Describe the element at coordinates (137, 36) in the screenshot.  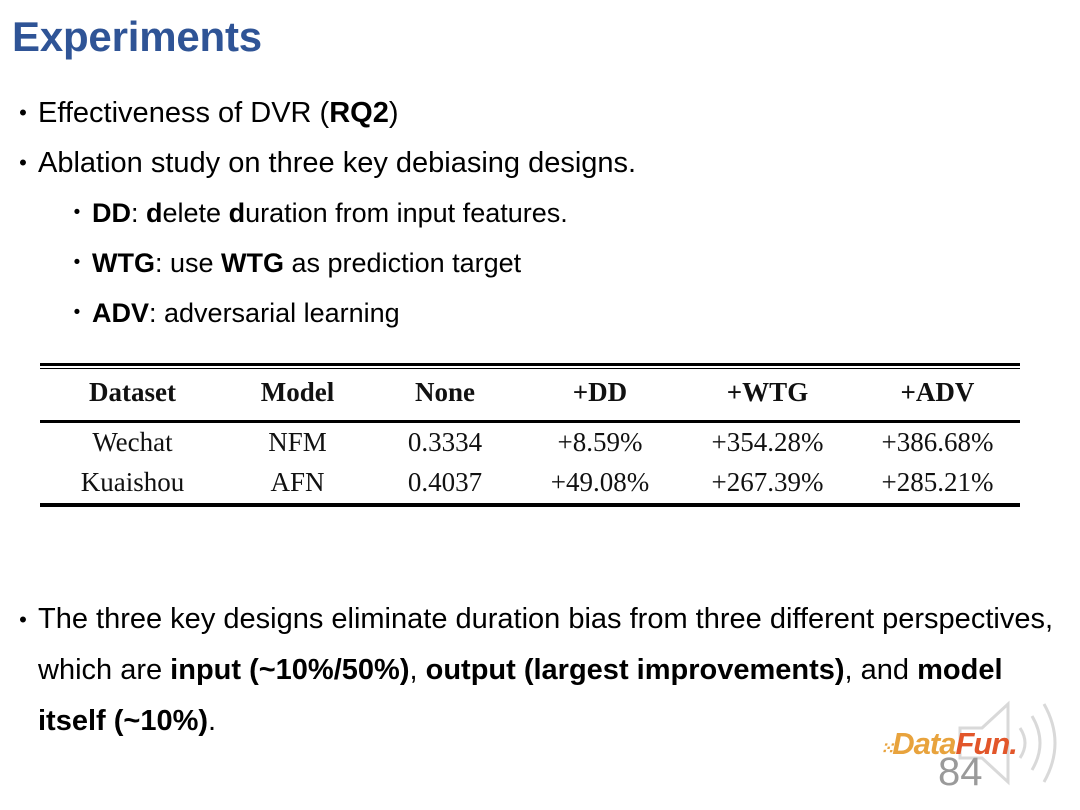
I see `page-title: Experiments` at that location.